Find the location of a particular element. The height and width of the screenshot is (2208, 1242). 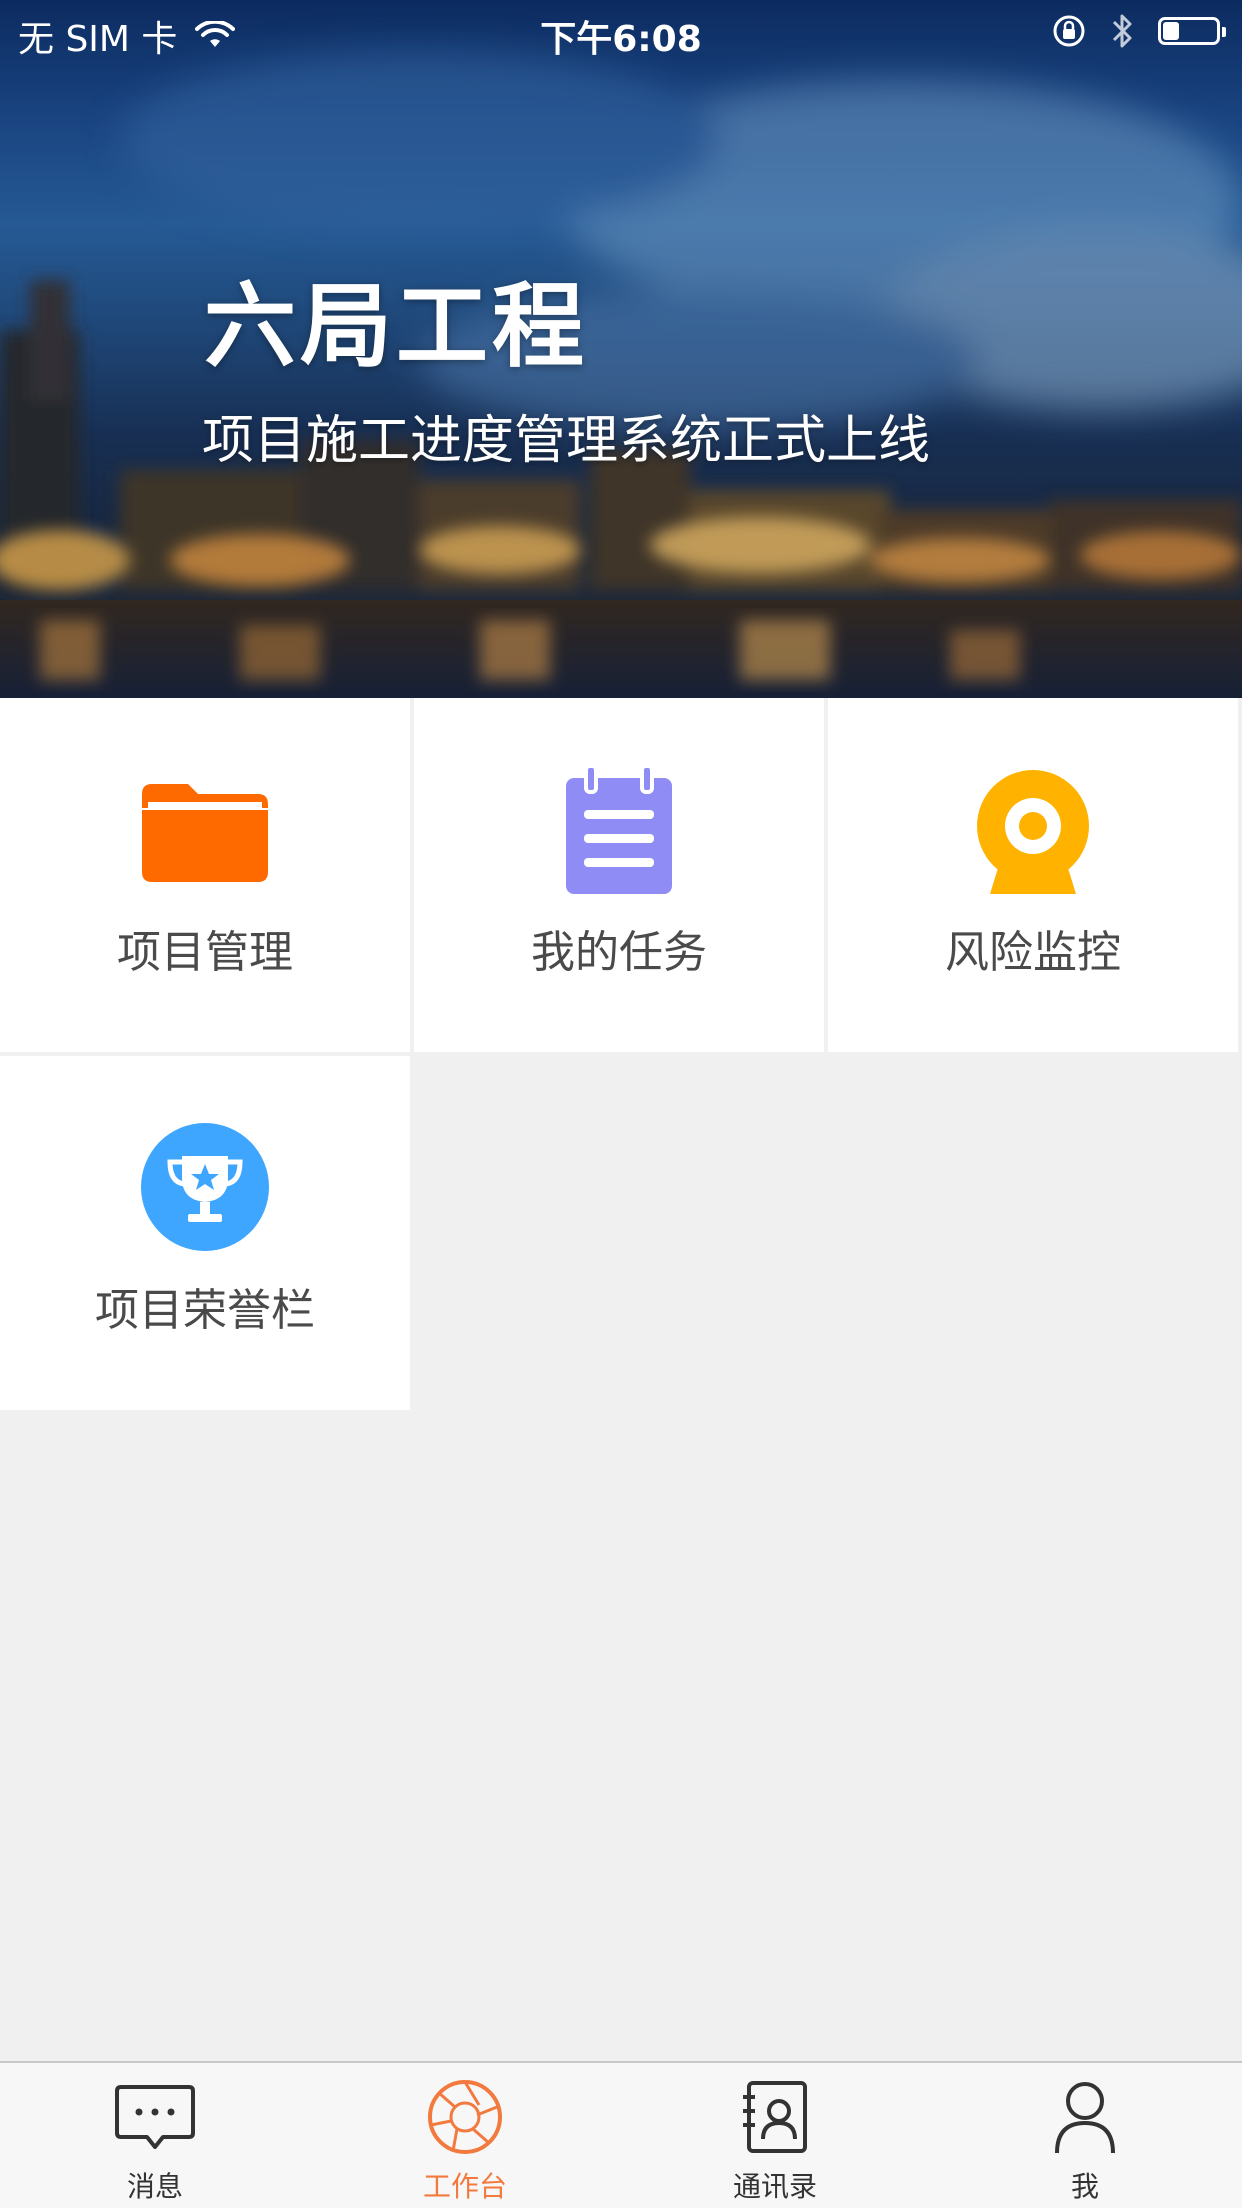

tab-me: 我 is located at coordinates (1085, 2135).